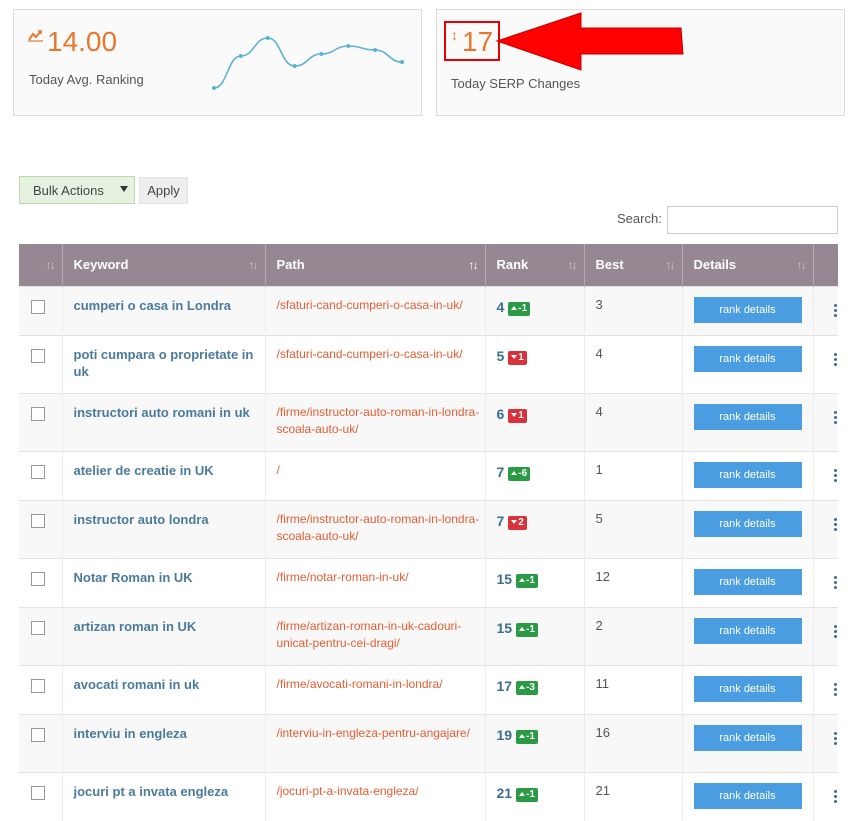 This screenshot has width=853, height=821. What do you see at coordinates (164, 582) in the screenshot?
I see `keyword-cell: Notar Roman in UK` at bounding box center [164, 582].